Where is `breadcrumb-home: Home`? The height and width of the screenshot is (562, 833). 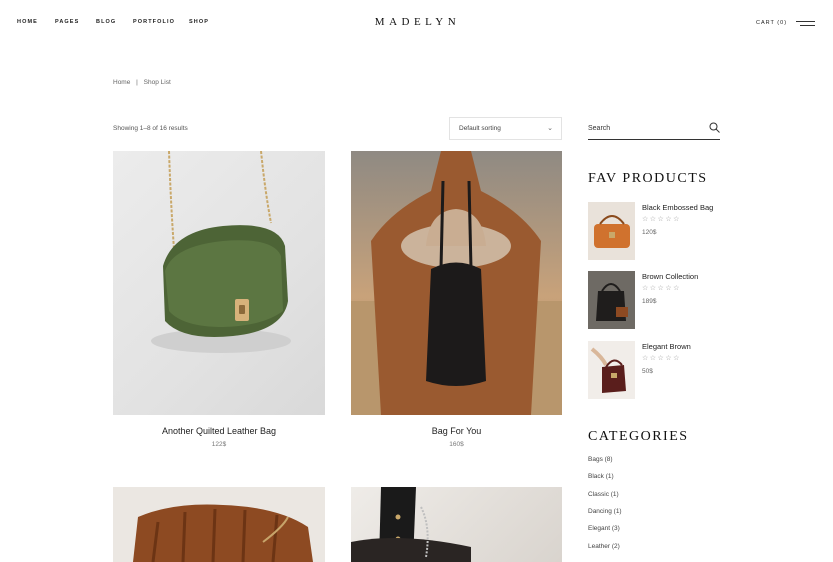 breadcrumb-home: Home is located at coordinates (121, 82).